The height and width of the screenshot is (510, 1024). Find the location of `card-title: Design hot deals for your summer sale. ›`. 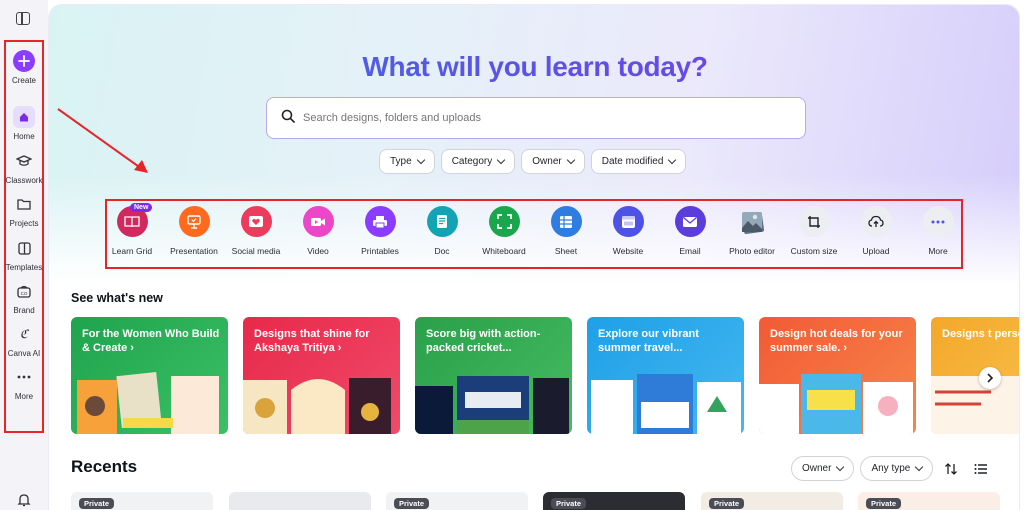

card-title: Design hot deals for your summer sale. › is located at coordinates (836, 341).